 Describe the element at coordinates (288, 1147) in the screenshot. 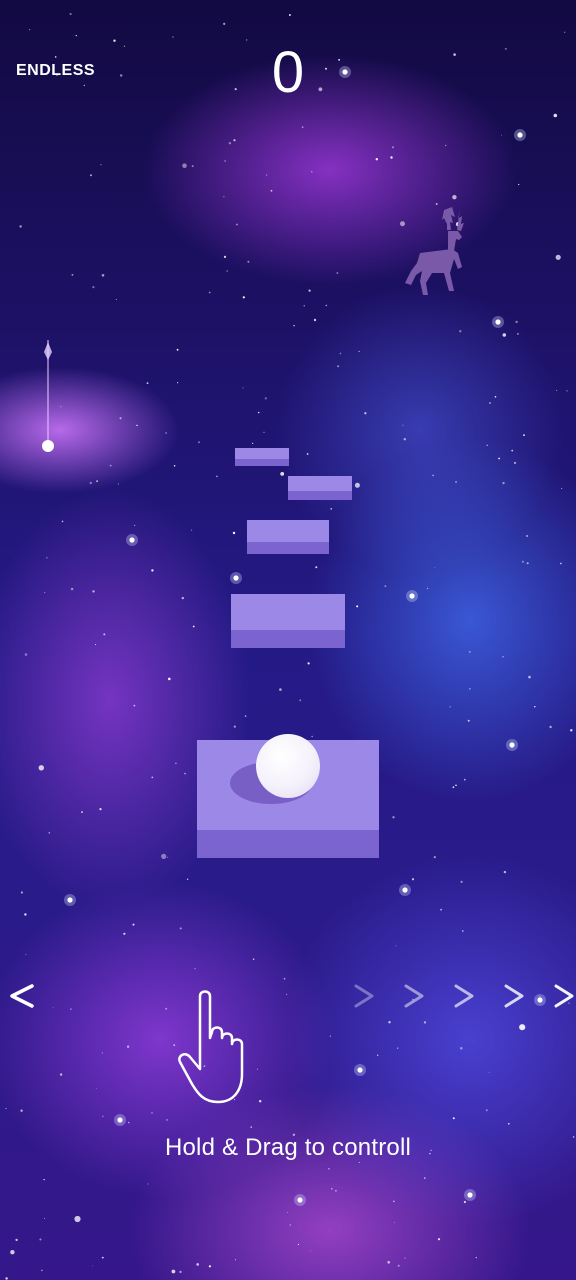

I see `control-hint-text: Hold & Drag to controll` at that location.